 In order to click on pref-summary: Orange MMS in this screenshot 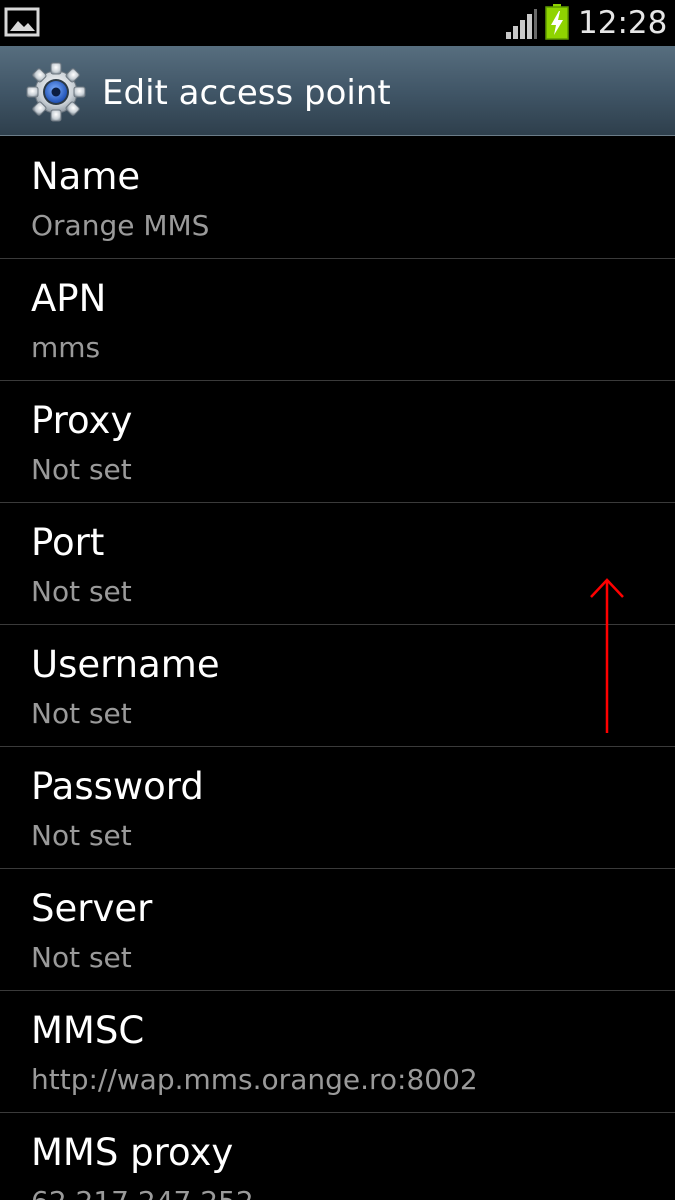, I will do `click(120, 225)`.